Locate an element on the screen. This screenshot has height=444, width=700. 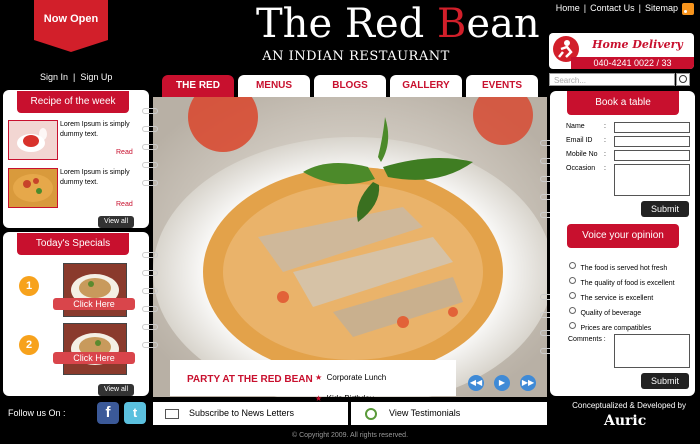
comments-field is located at coordinates (652, 351).